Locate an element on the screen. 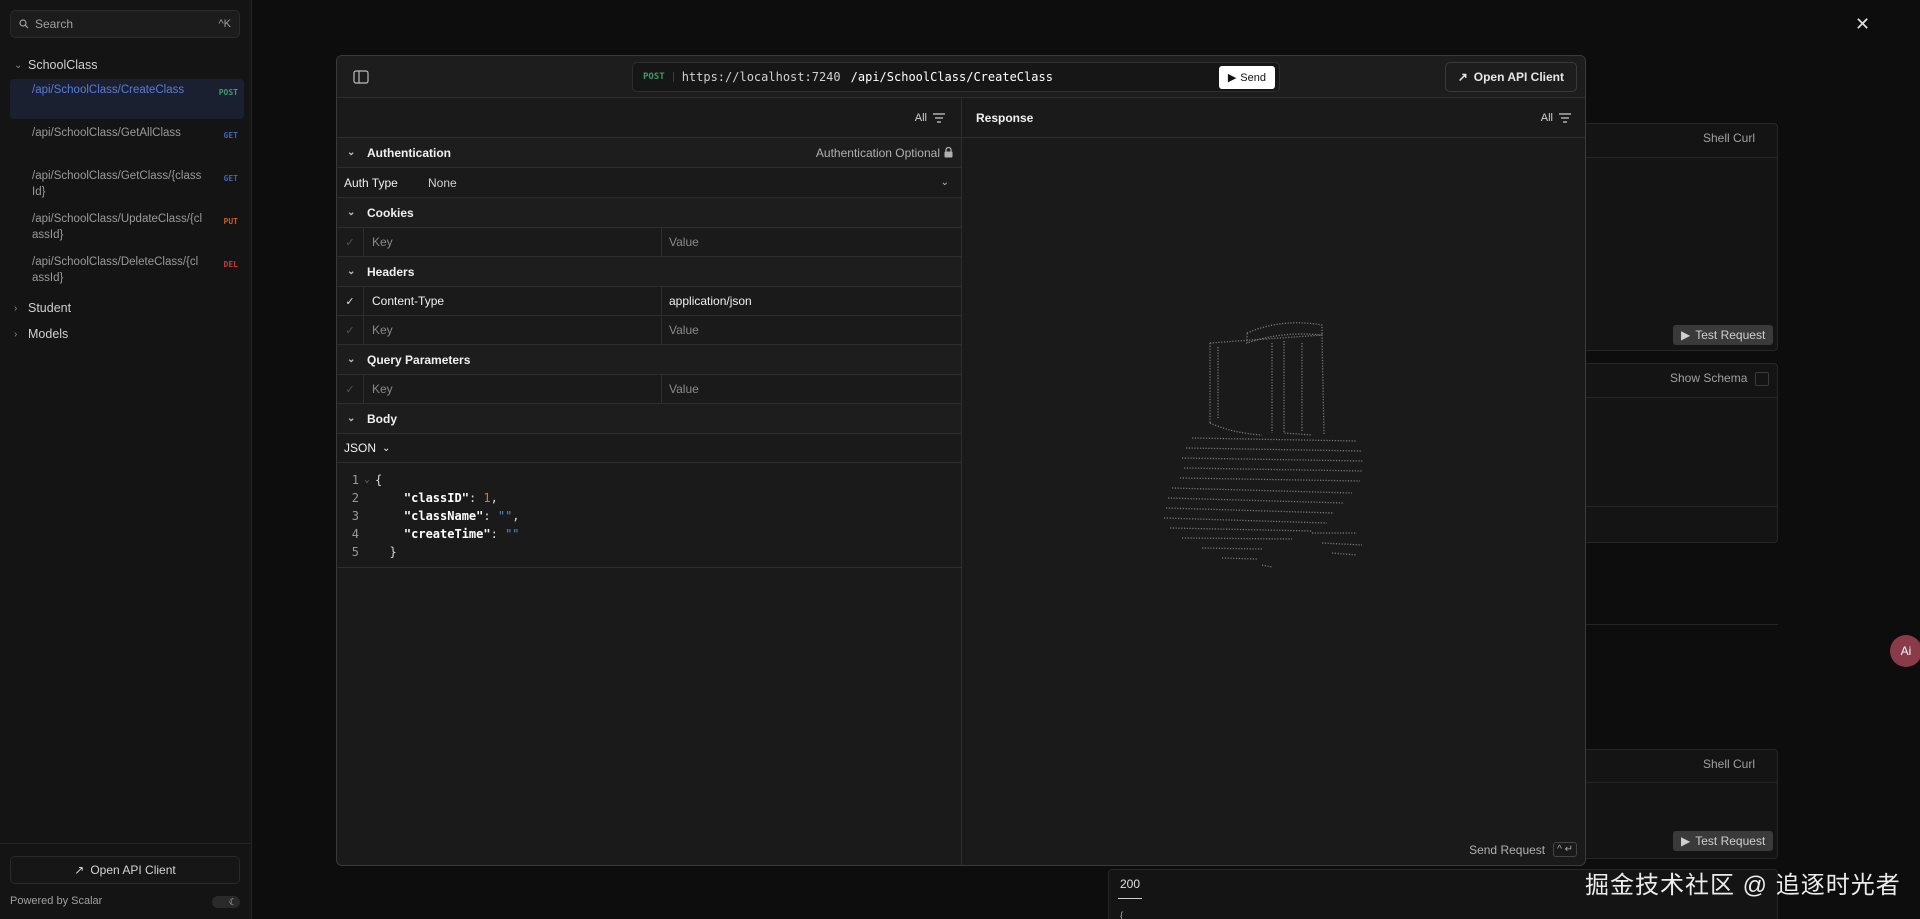 The height and width of the screenshot is (919, 1920). section-title: Query Parameters is located at coordinates (419, 359).